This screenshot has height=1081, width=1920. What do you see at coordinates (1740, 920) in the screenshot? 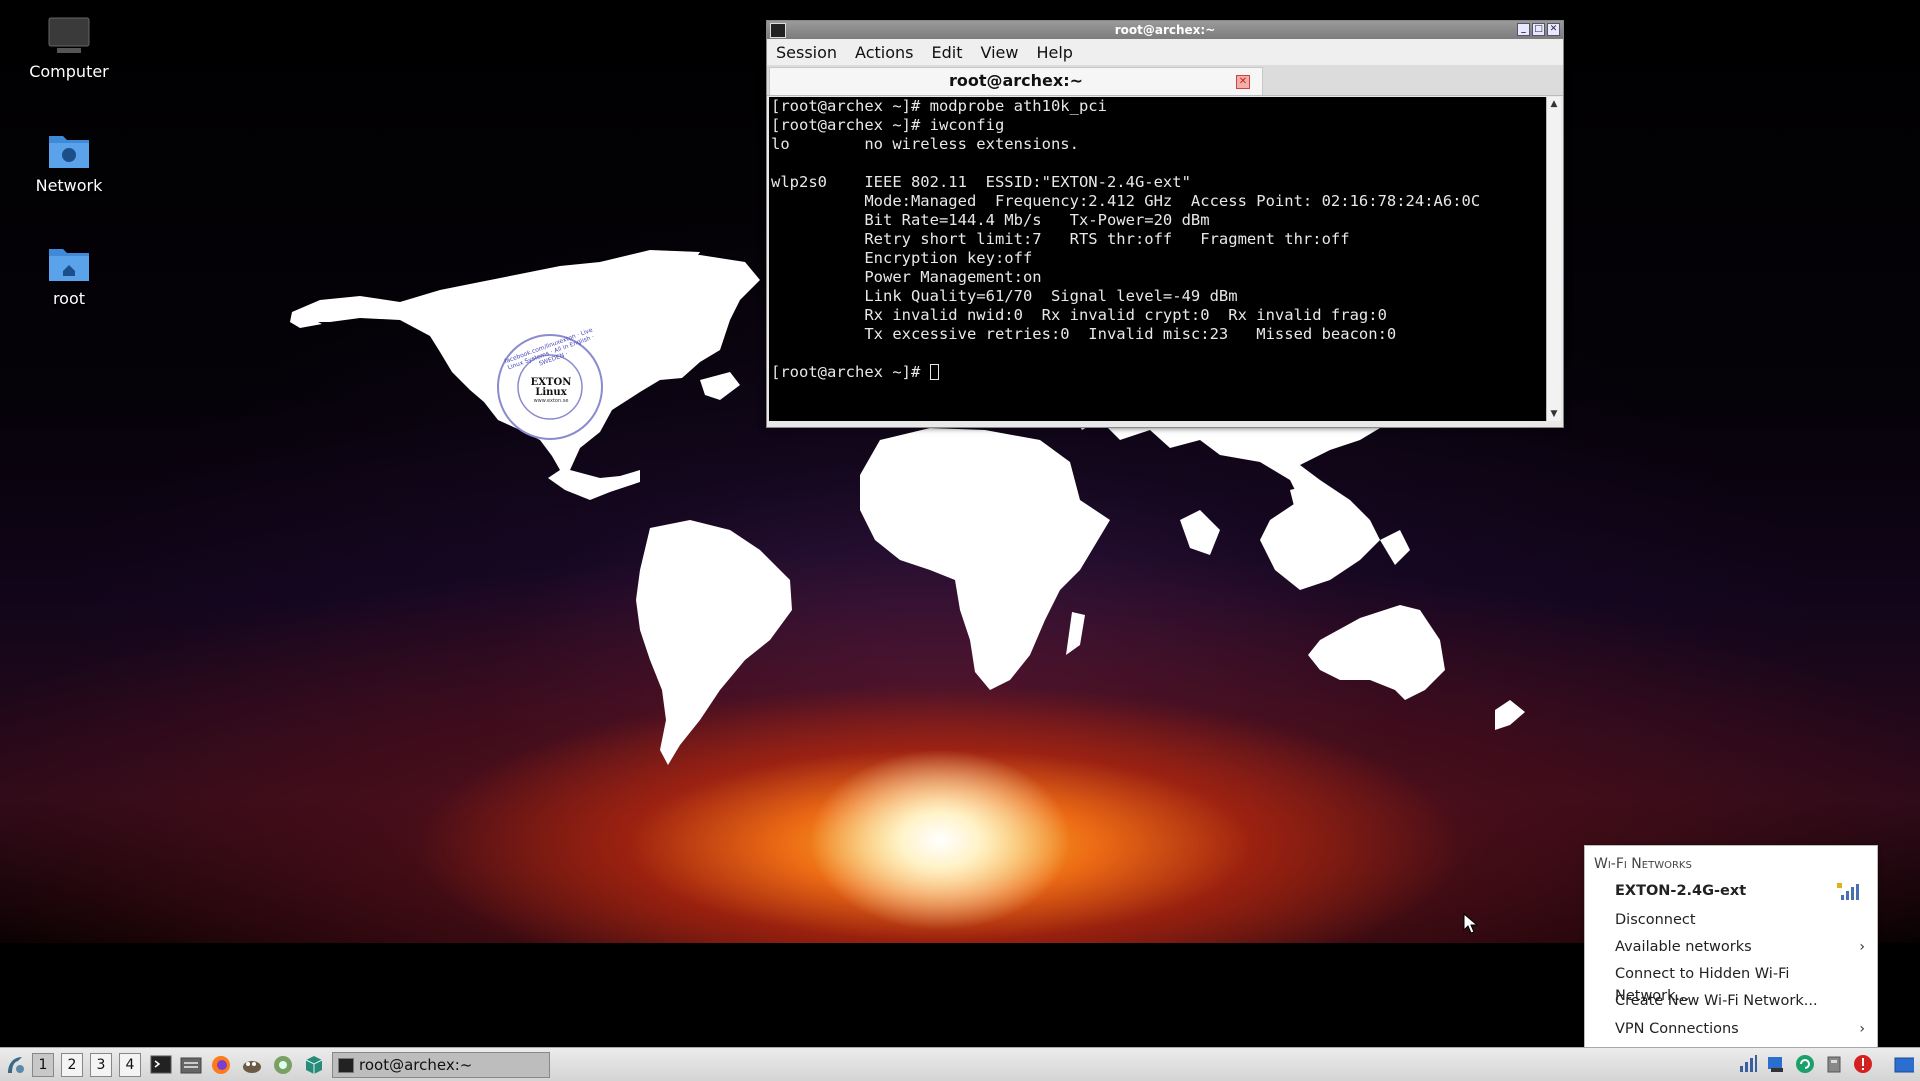
I see `wifi-disconnect-item: Disconnect` at bounding box center [1740, 920].